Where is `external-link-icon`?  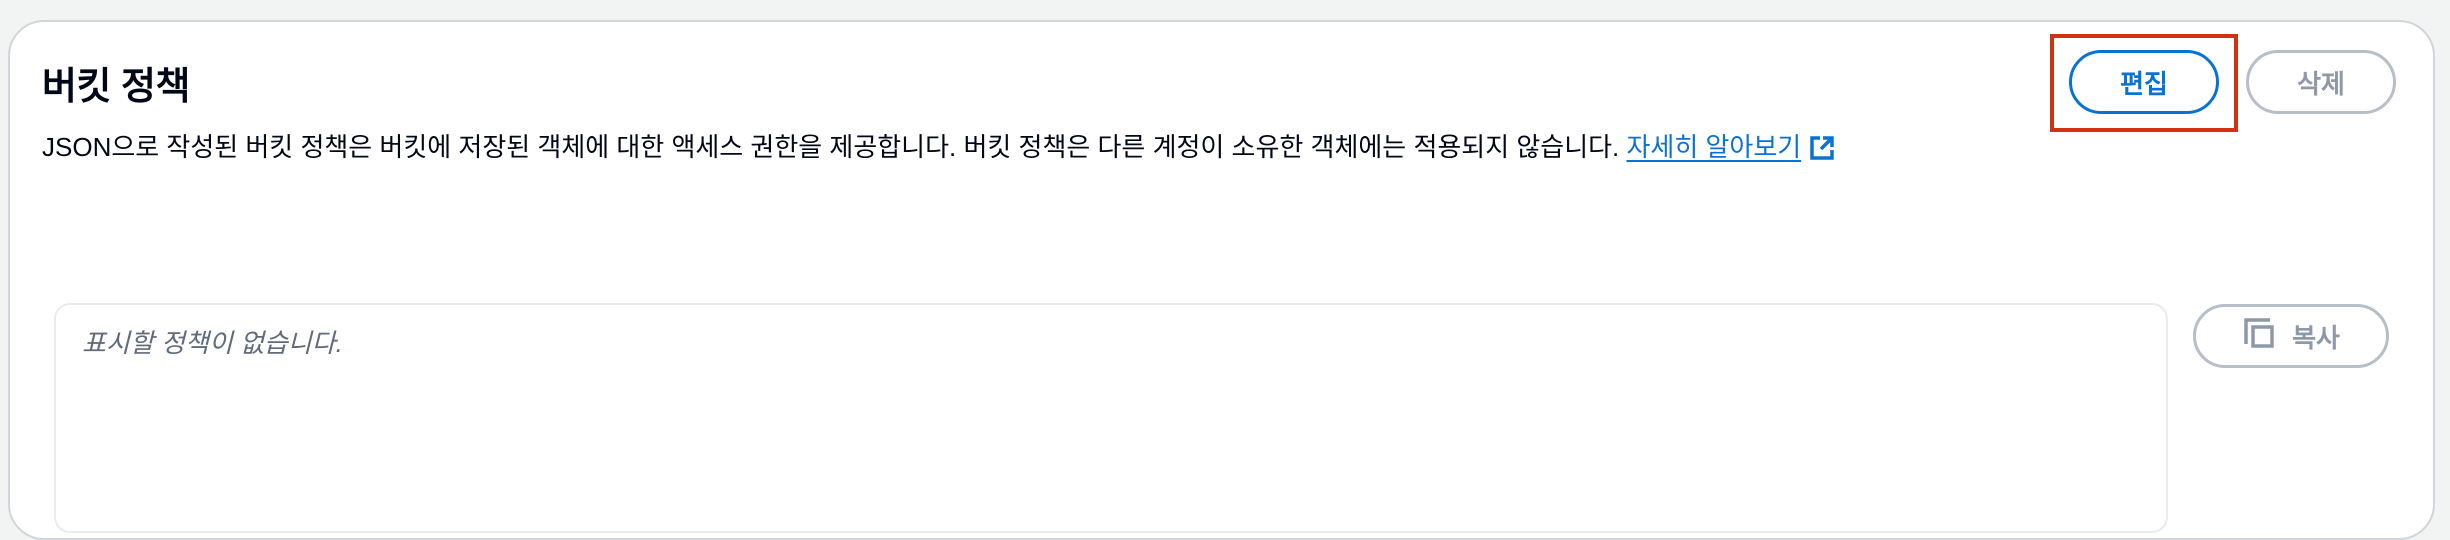 external-link-icon is located at coordinates (1822, 152).